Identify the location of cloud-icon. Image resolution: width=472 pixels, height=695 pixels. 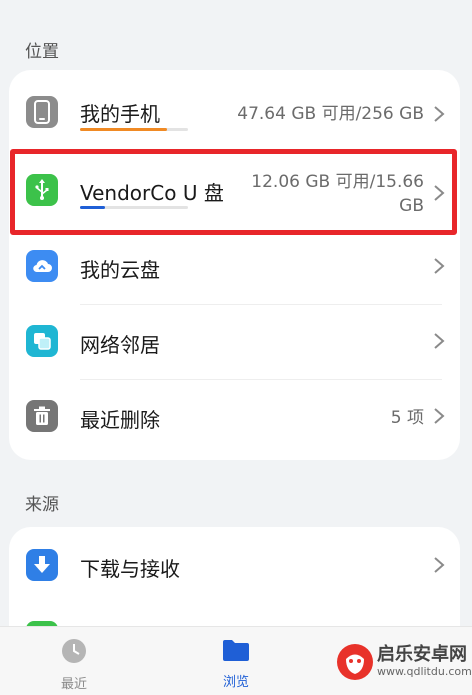
(42, 266).